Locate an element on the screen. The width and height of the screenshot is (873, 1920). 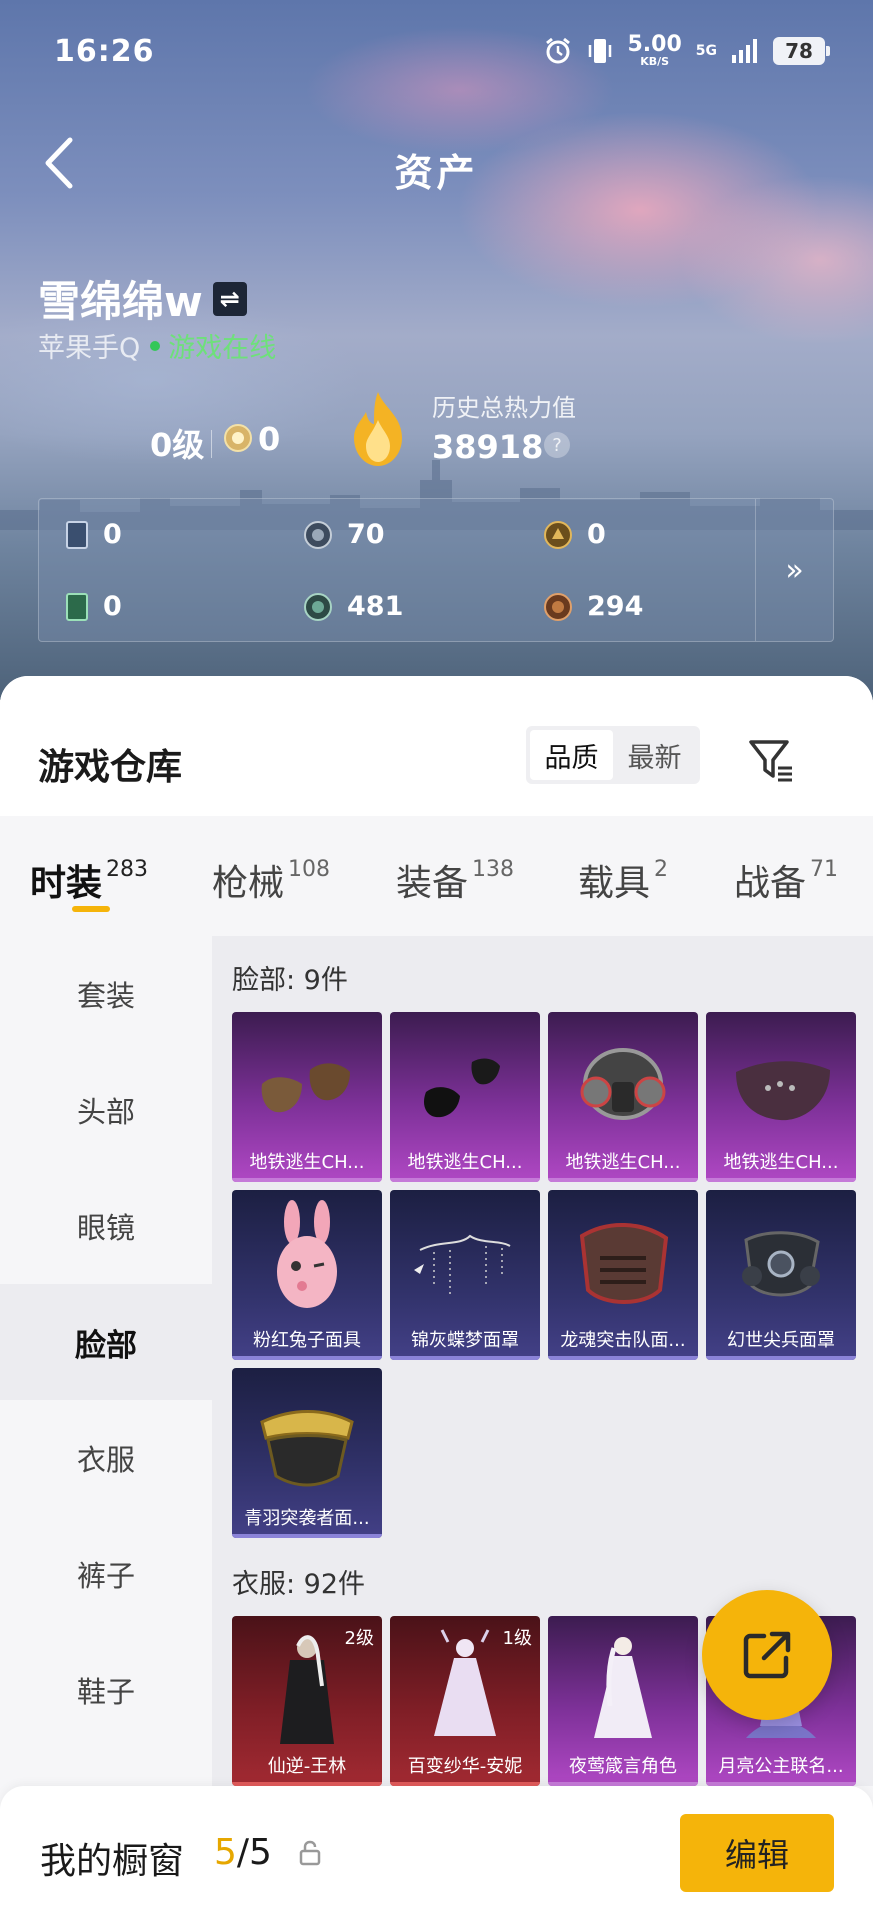
showcase-count: 5/5 is located at coordinates (243, 1852).